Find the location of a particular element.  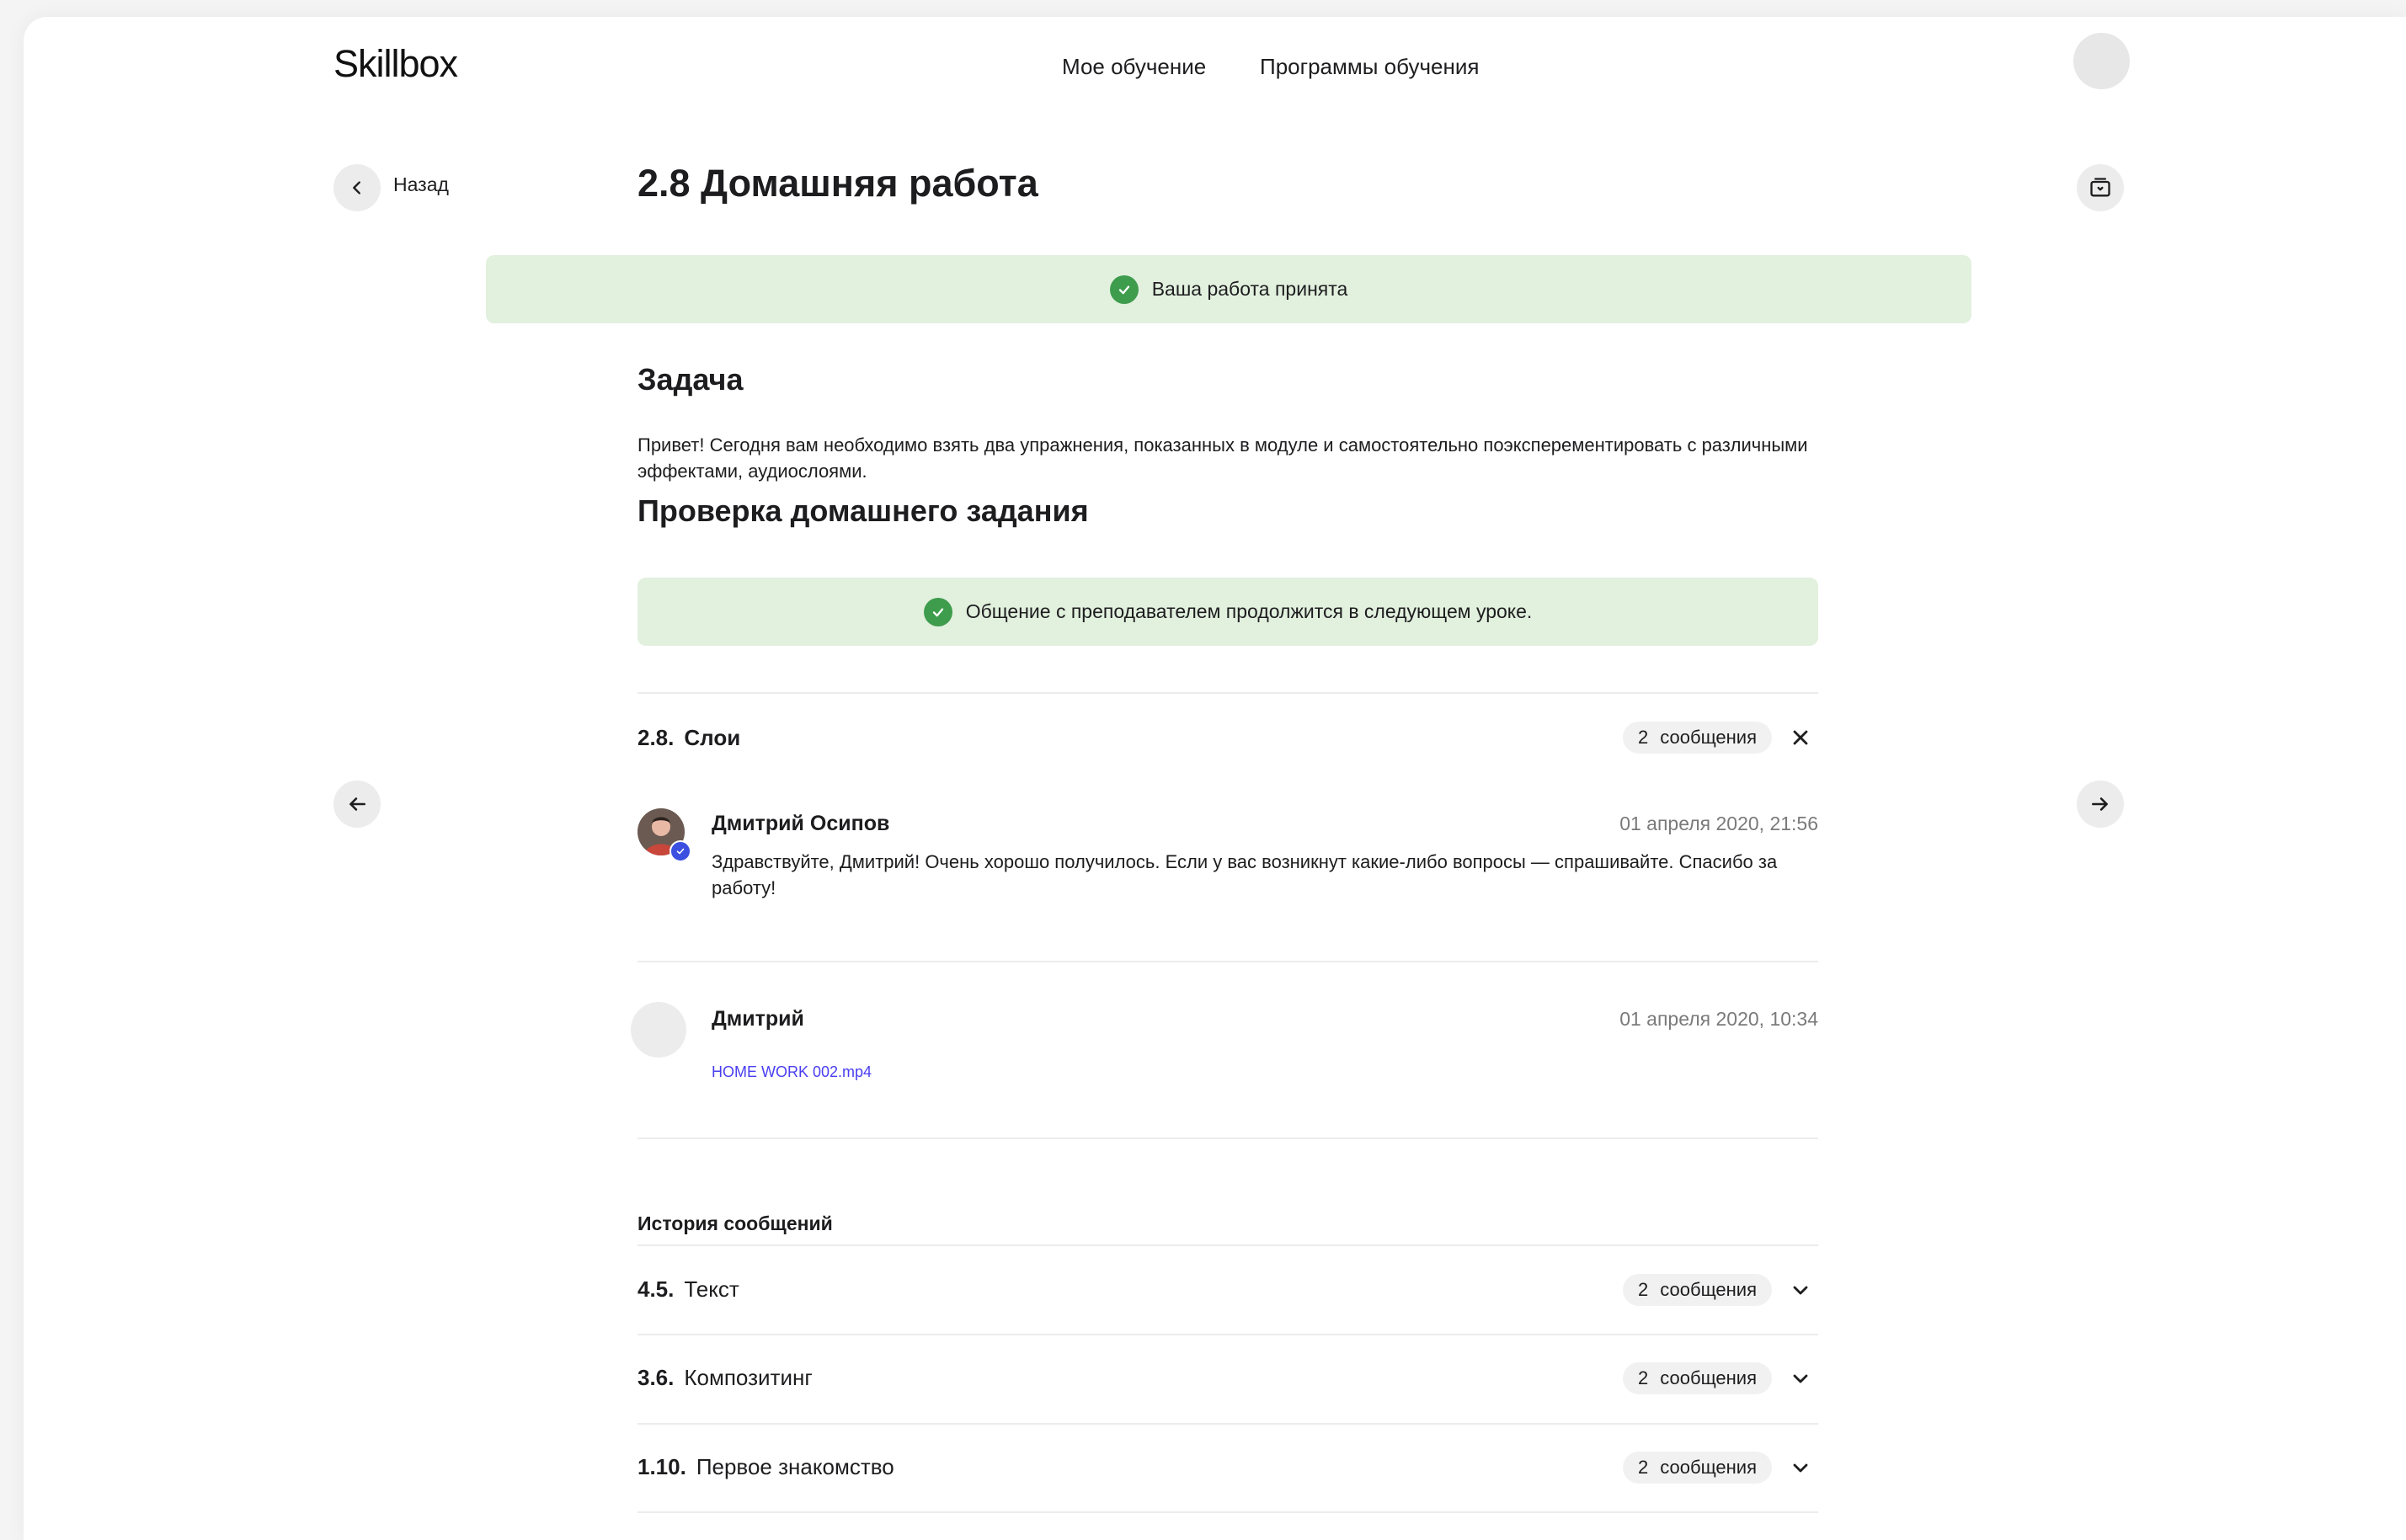

back-button is located at coordinates (357, 187).